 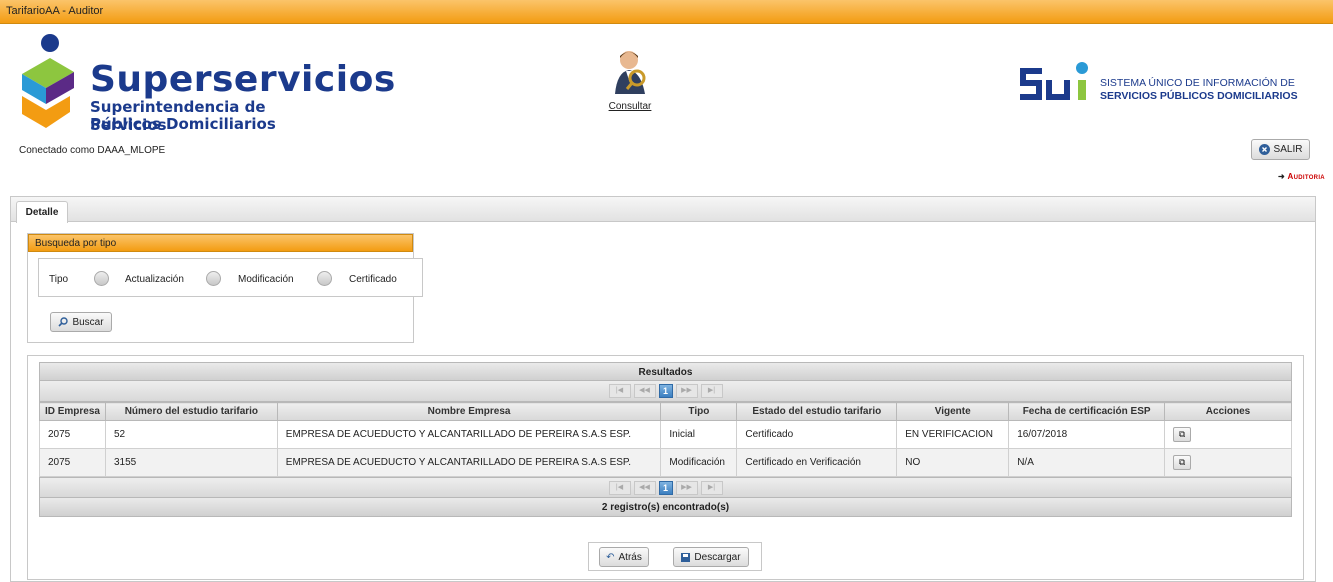 What do you see at coordinates (266, 279) in the screenshot?
I see `radio-modificacion-label: Modificación` at bounding box center [266, 279].